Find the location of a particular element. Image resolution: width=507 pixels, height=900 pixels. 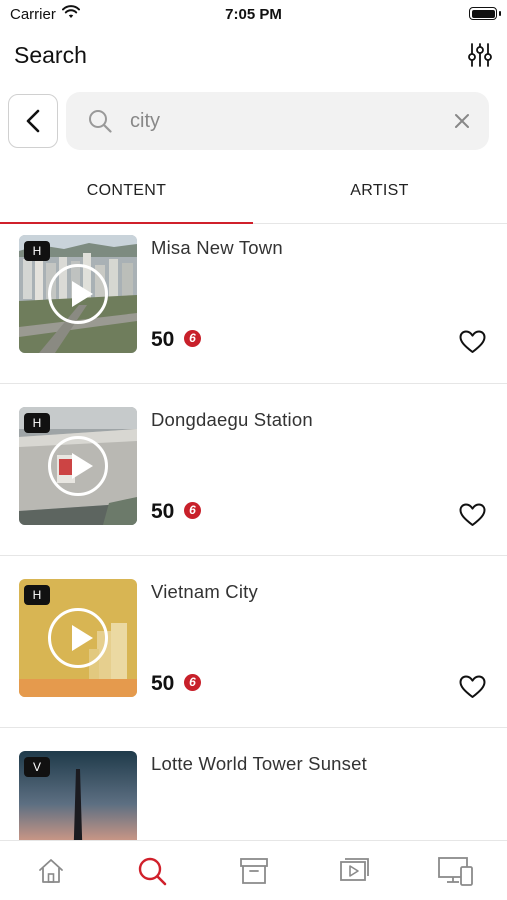

battery-icon is located at coordinates (483, 13).